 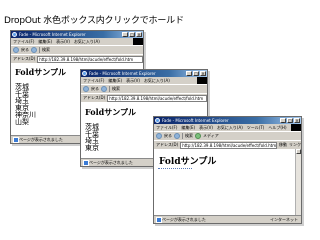 What do you see at coordinates (298, 185) in the screenshot?
I see `vertical-scrollbar` at bounding box center [298, 185].